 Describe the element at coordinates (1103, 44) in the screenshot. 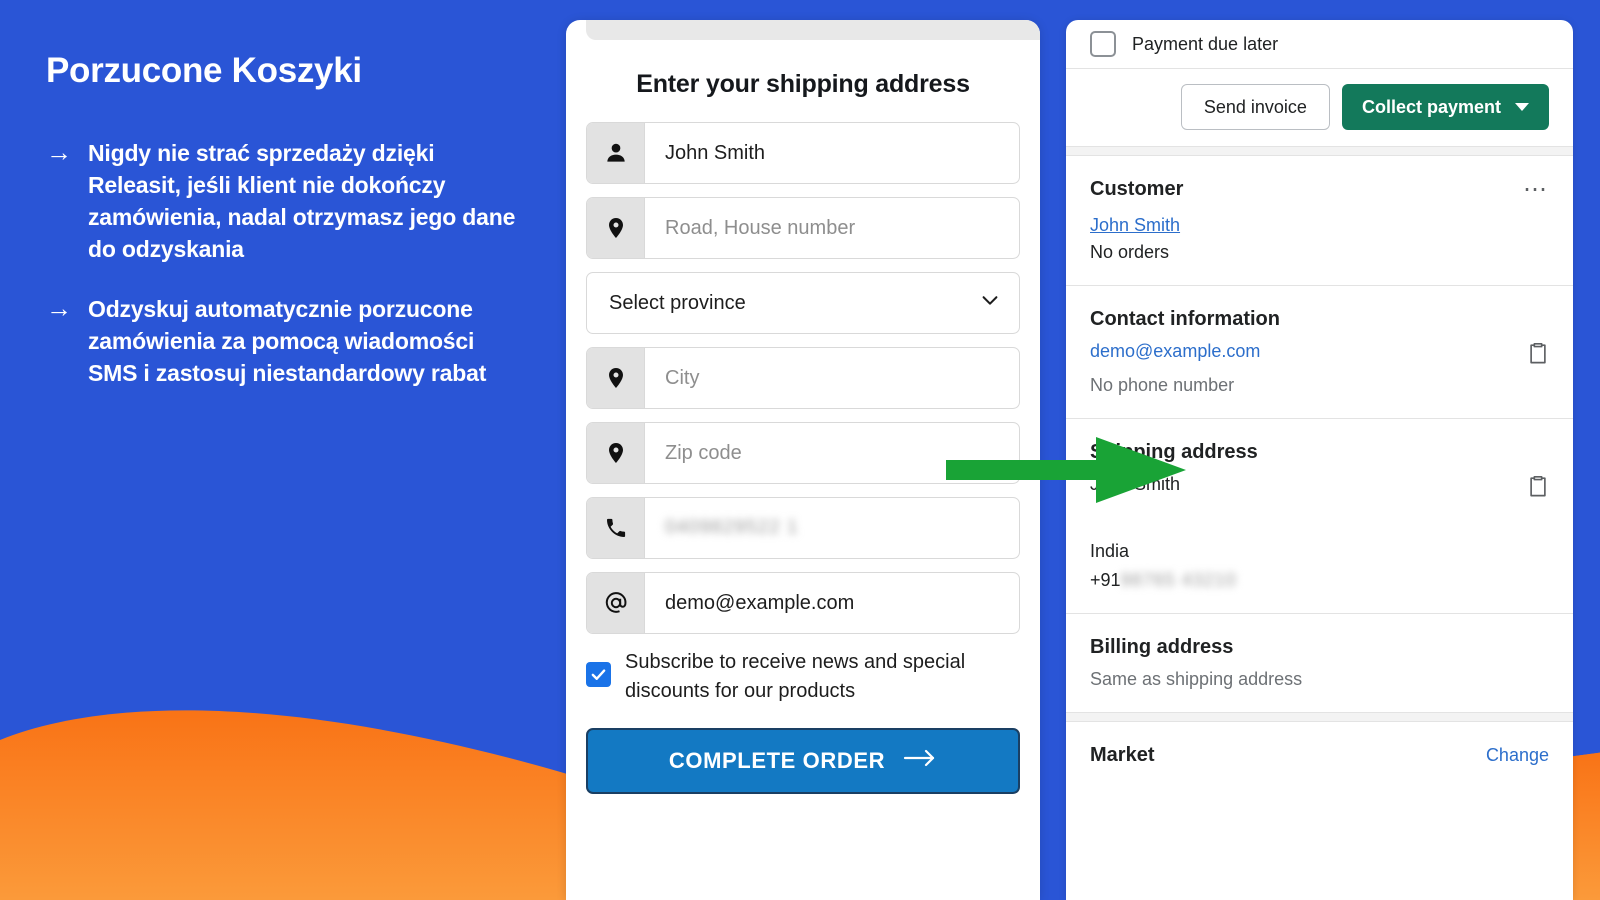

I see `payment-due-later-checkbox` at that location.